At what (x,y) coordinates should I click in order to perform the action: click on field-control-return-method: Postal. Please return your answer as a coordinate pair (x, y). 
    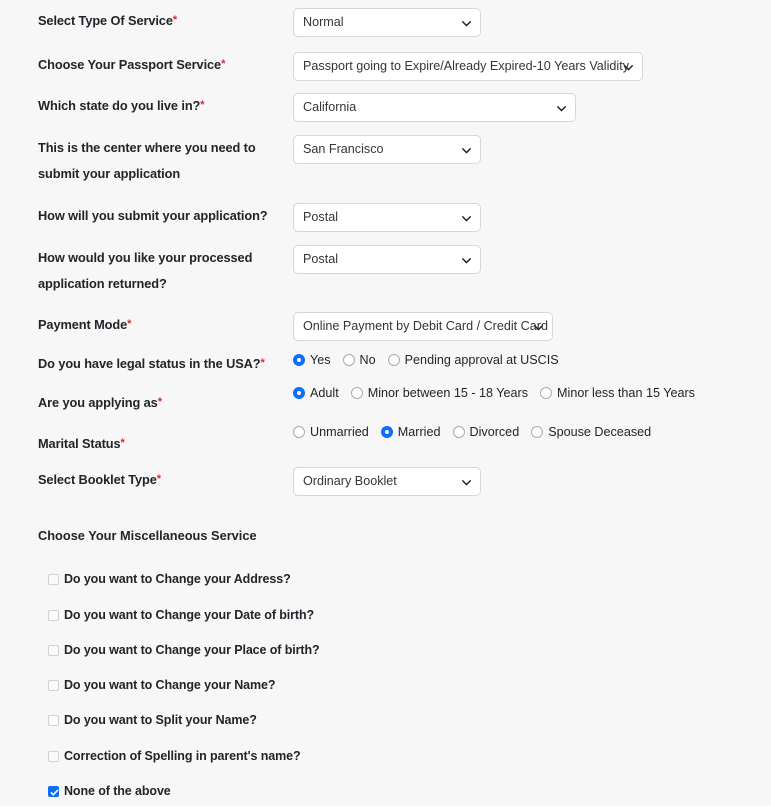
    Looking at the image, I should click on (532, 262).